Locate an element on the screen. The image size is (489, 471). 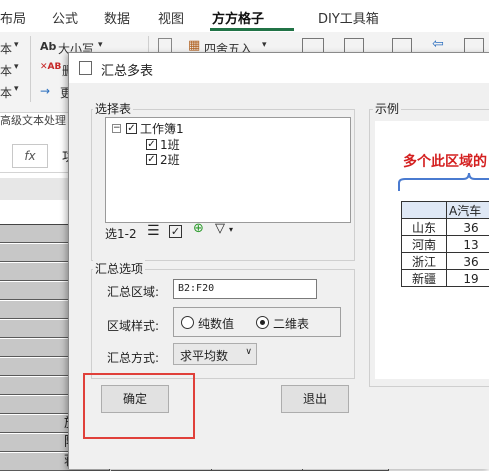
selection-count-label: 选1-2 is located at coordinates (121, 234).